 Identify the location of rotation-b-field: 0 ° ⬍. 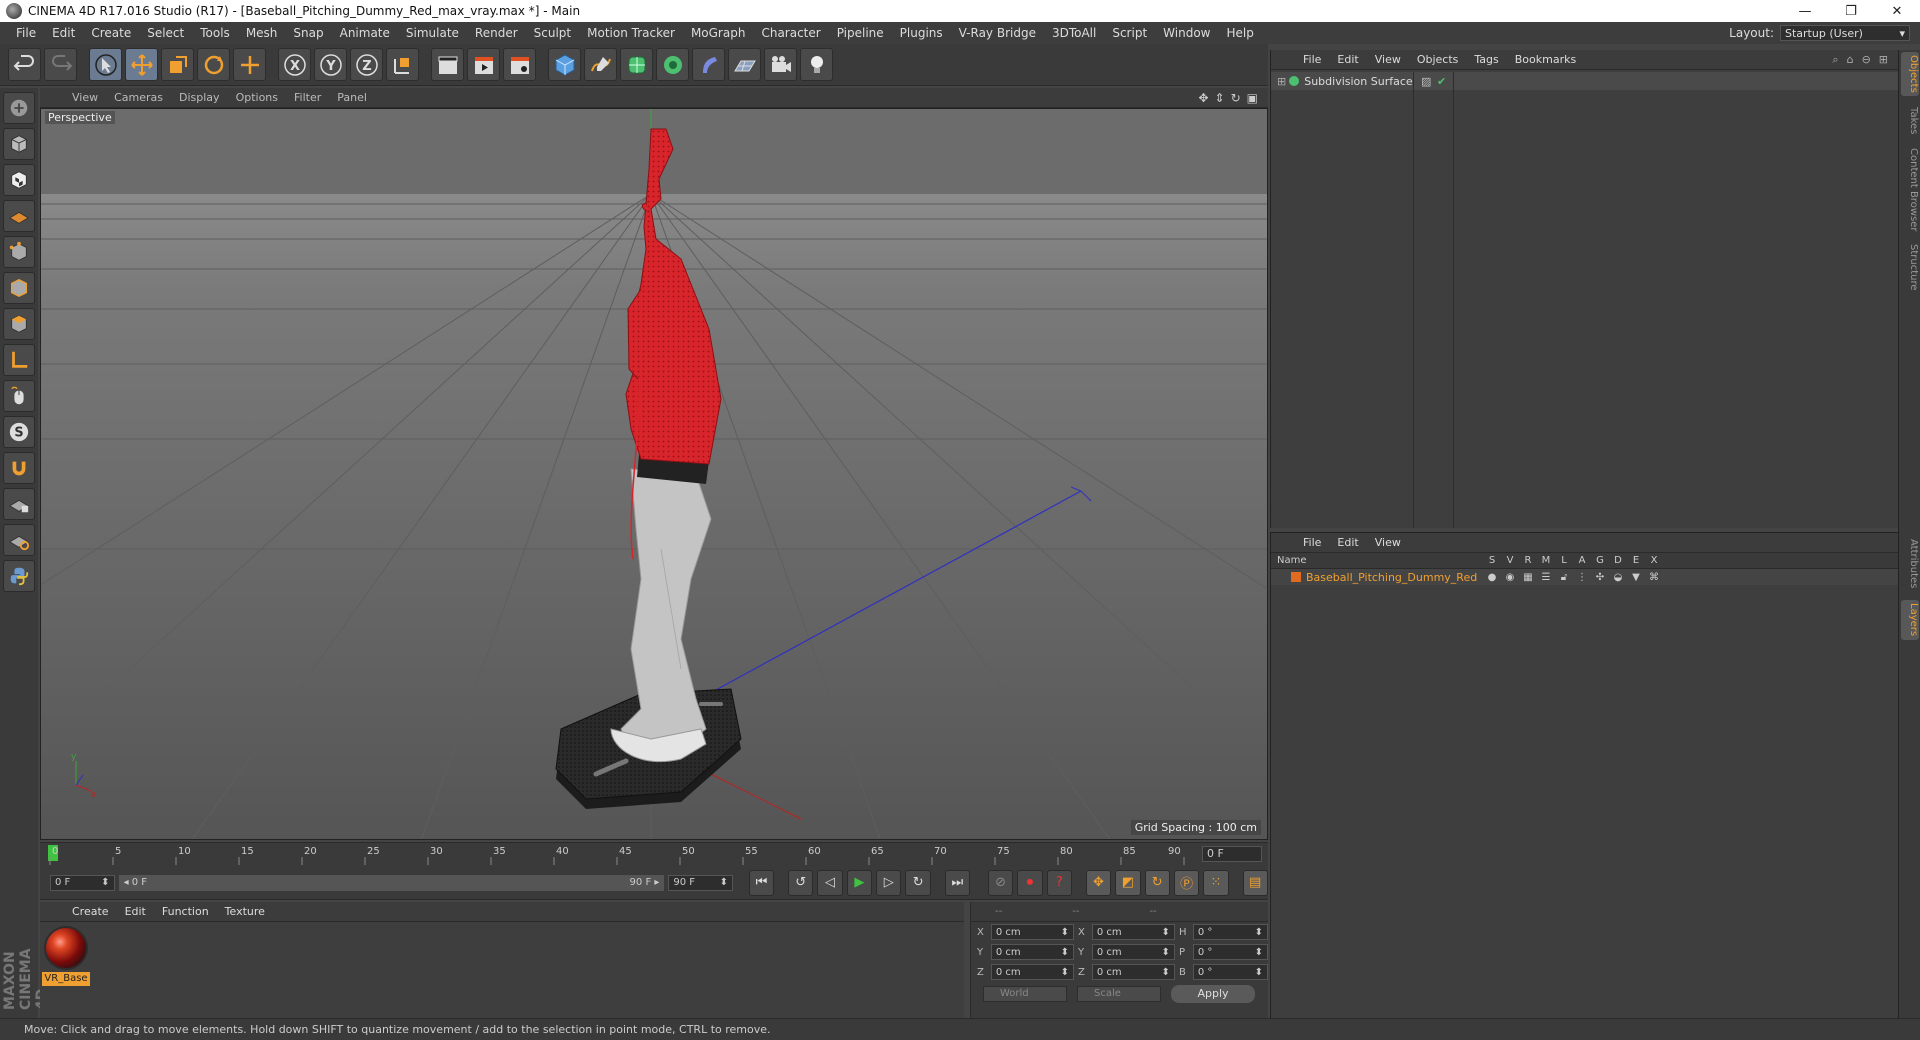
(1230, 972).